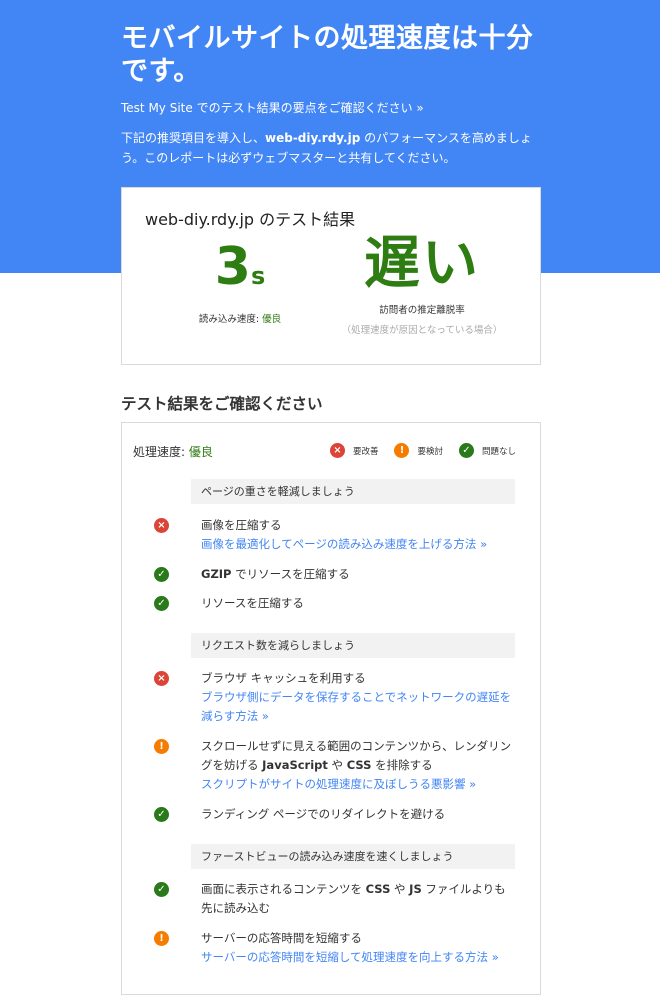 This screenshot has height=1000, width=660. What do you see at coordinates (283, 678) in the screenshot?
I see `result-item-title: ブラウザ キャッシュを利用する` at bounding box center [283, 678].